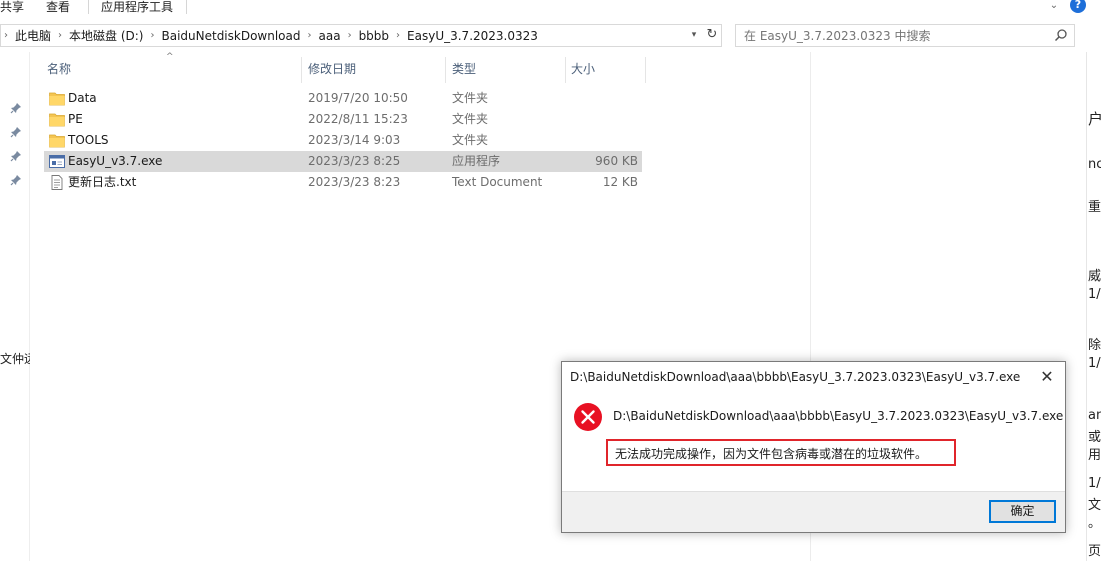  What do you see at coordinates (115, 161) in the screenshot?
I see `file-name: EasyU_v3.7.exe` at bounding box center [115, 161].